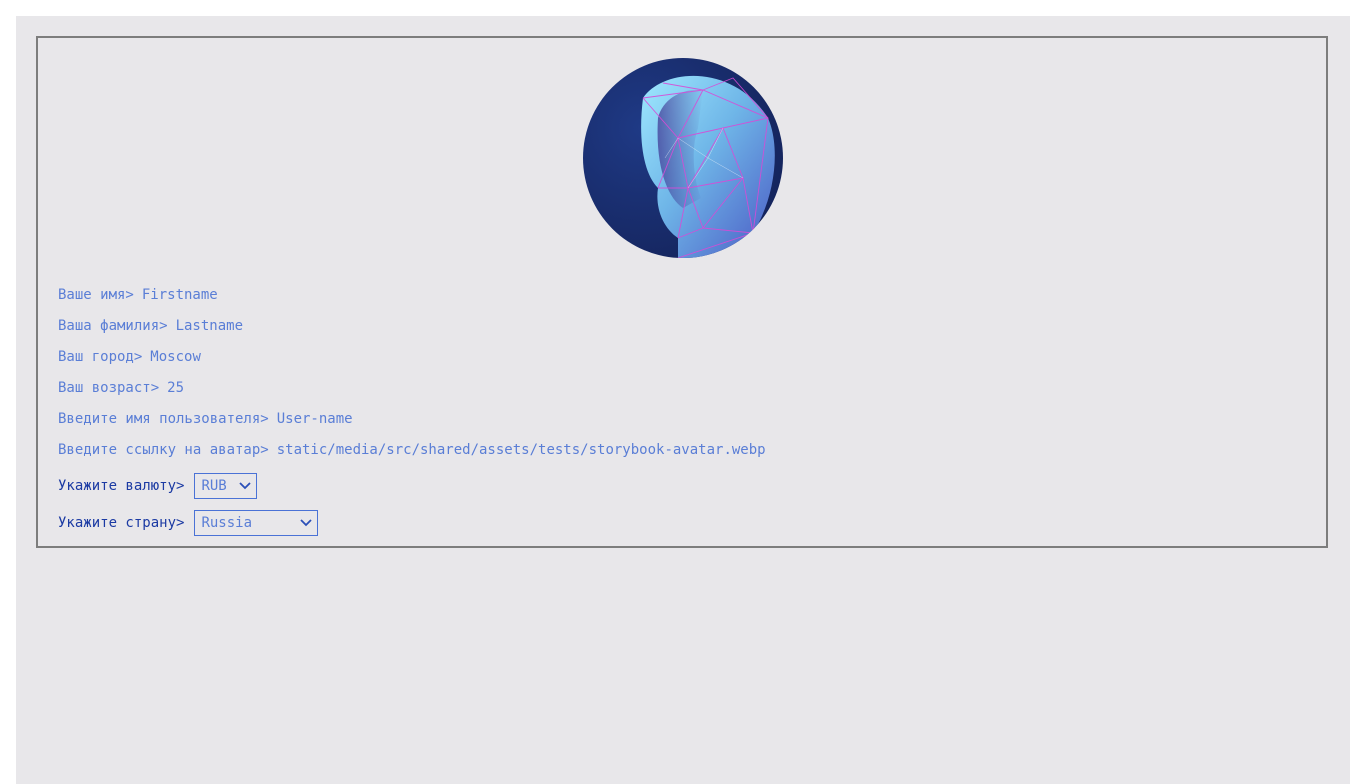 Image resolution: width=1350 pixels, height=784 pixels. What do you see at coordinates (100, 356) in the screenshot?
I see `city-label: Ваш город>` at bounding box center [100, 356].